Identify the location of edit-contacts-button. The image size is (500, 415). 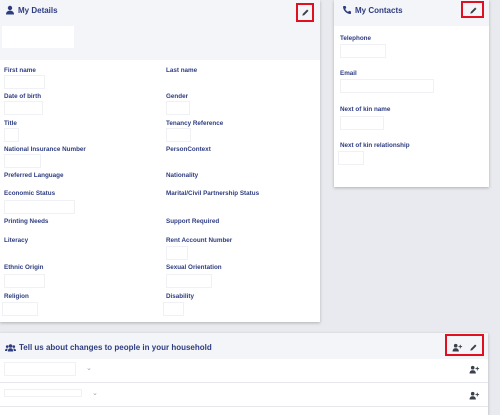
(473, 10).